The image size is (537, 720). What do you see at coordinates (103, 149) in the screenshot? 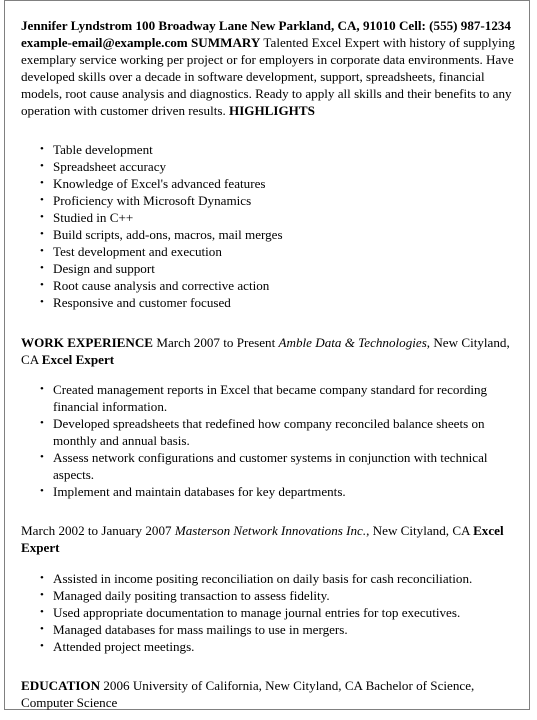
I see `highlight-text: Table development` at bounding box center [103, 149].